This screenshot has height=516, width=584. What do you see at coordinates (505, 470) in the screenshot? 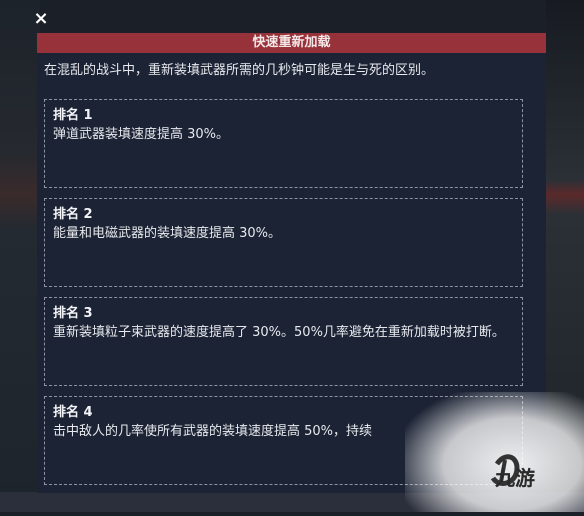
I see `watermark-logo-icon` at bounding box center [505, 470].